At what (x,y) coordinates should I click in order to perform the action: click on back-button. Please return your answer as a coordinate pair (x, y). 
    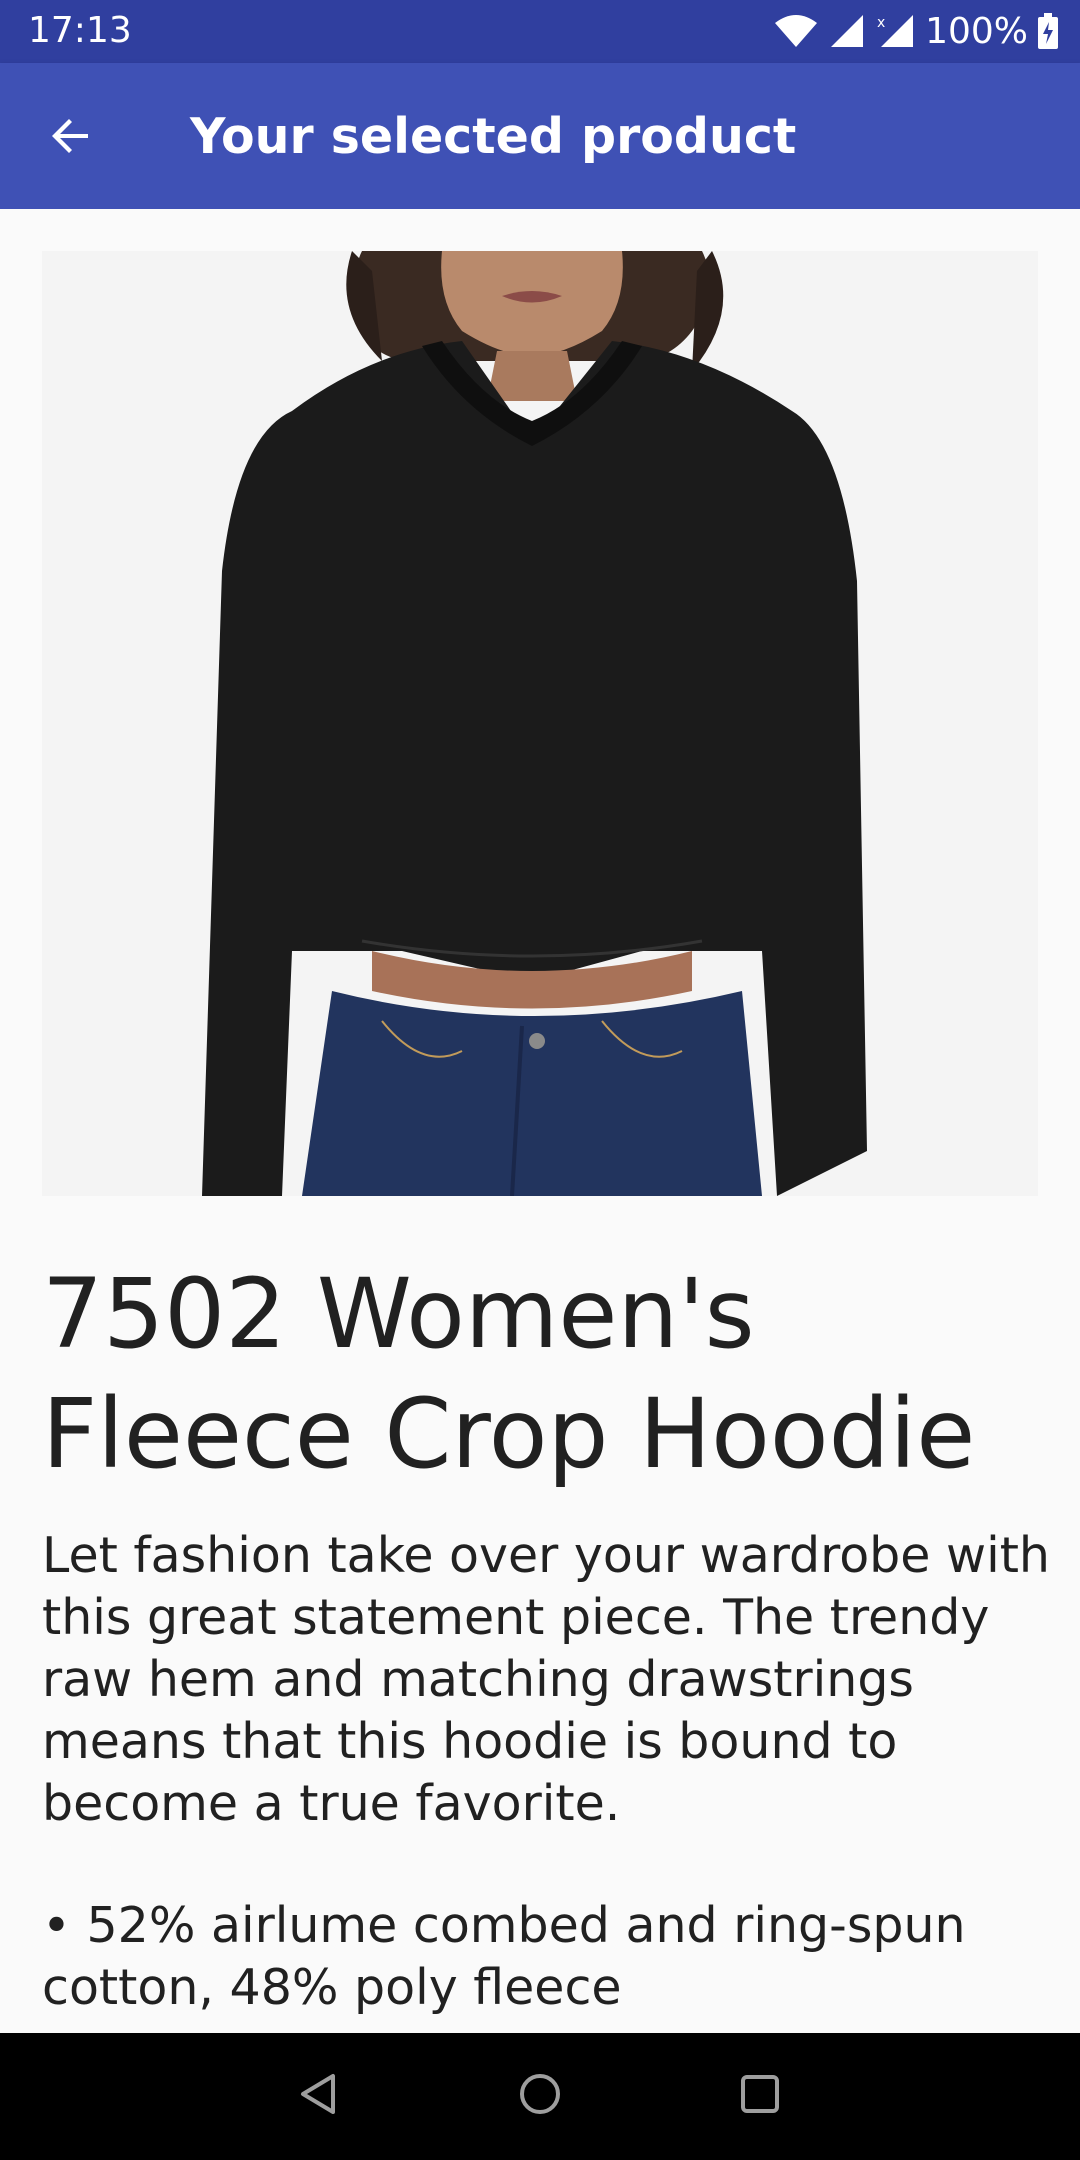
    Looking at the image, I should click on (70, 138).